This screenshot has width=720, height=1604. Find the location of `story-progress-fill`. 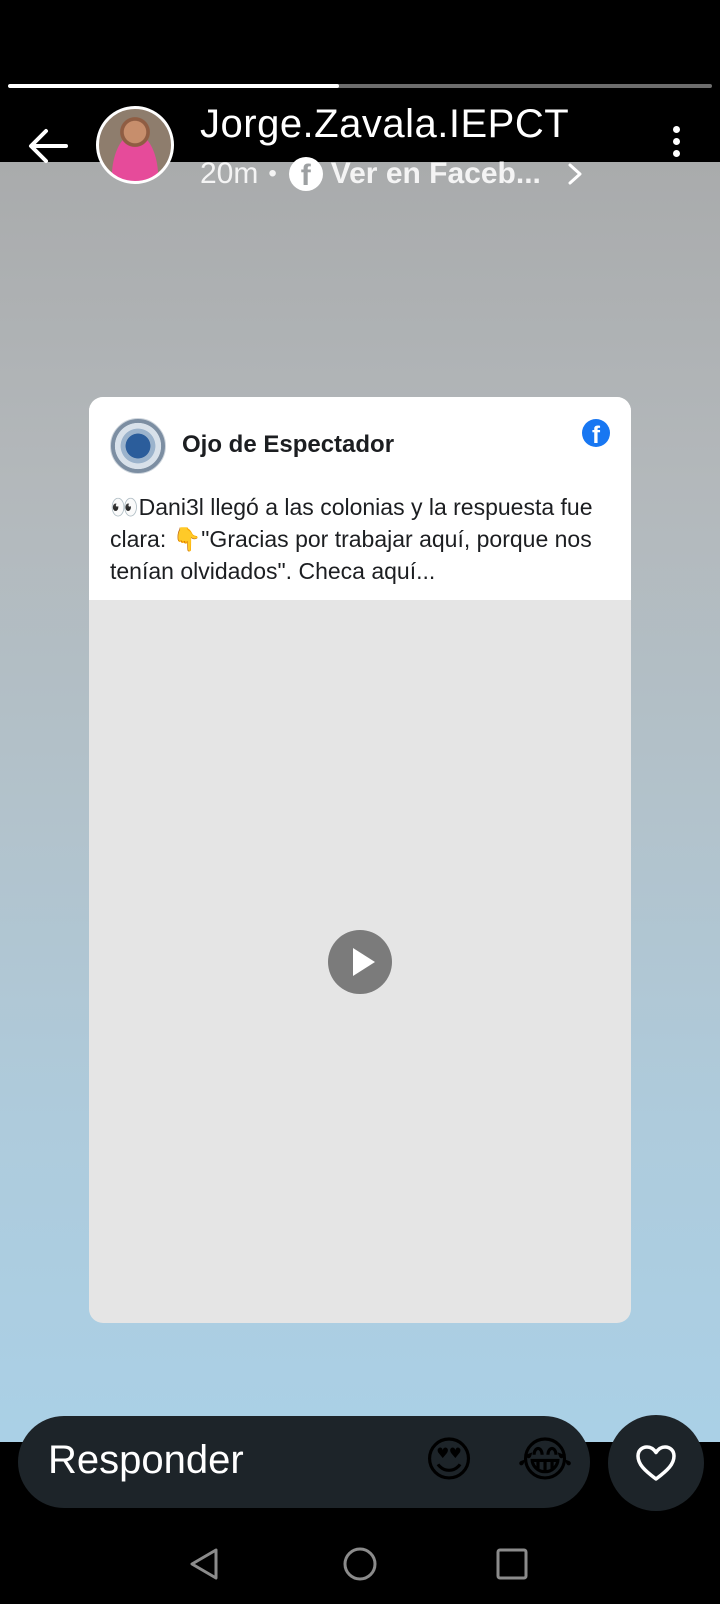

story-progress-fill is located at coordinates (173, 86).